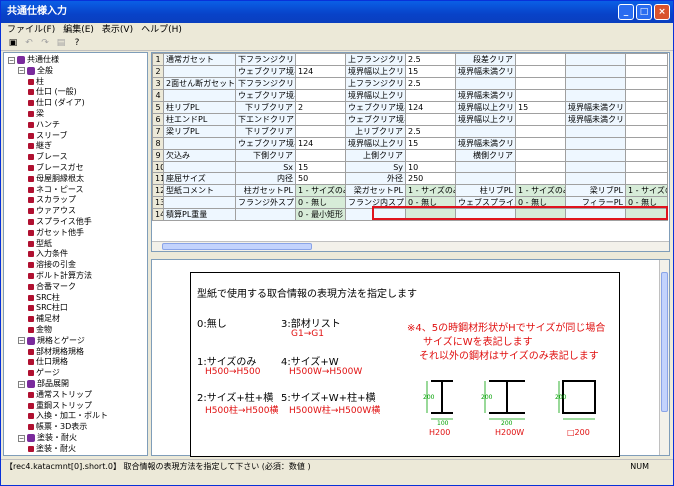 Image resolution: width=674 pixels, height=486 pixels. I want to click on tree-item: 型紙, so click(40, 244).